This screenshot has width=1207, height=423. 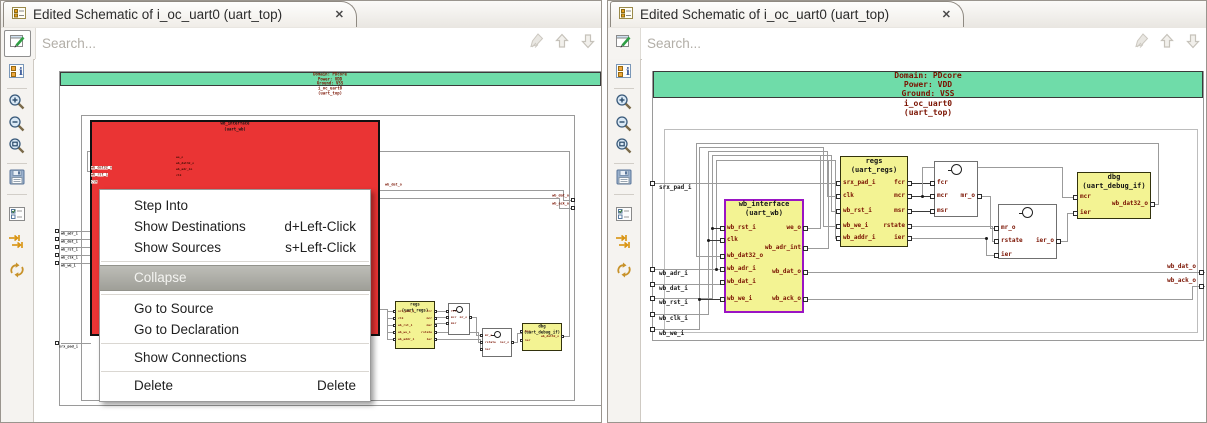 What do you see at coordinates (394, 339) in the screenshot?
I see `port-wb_addr_i` at bounding box center [394, 339].